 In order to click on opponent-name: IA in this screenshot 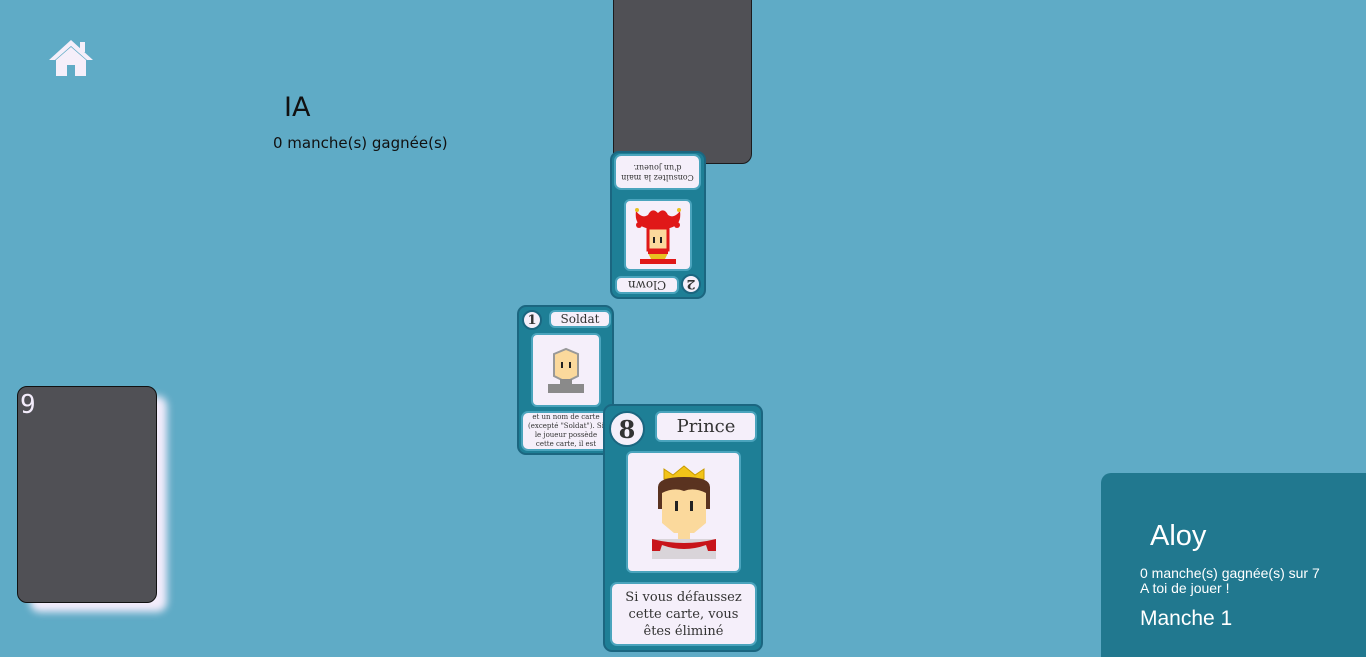, I will do `click(297, 107)`.